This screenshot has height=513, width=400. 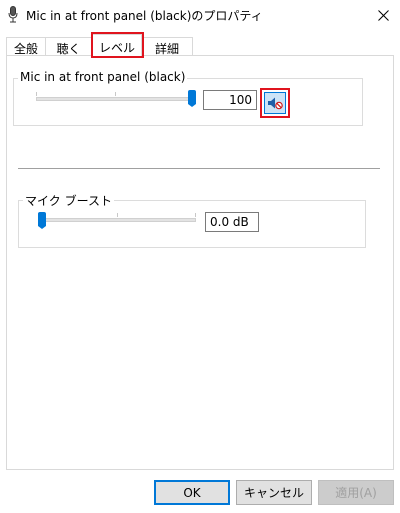 I want to click on tab-levels: レベル, so click(x=117, y=45).